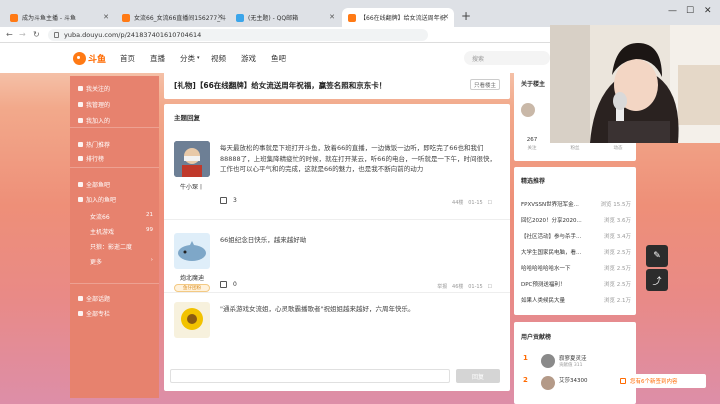 This screenshot has height=404, width=720. Describe the element at coordinates (111, 246) in the screenshot. I see `sidebar-item-sekiro: 只狼：影逝二度` at that location.